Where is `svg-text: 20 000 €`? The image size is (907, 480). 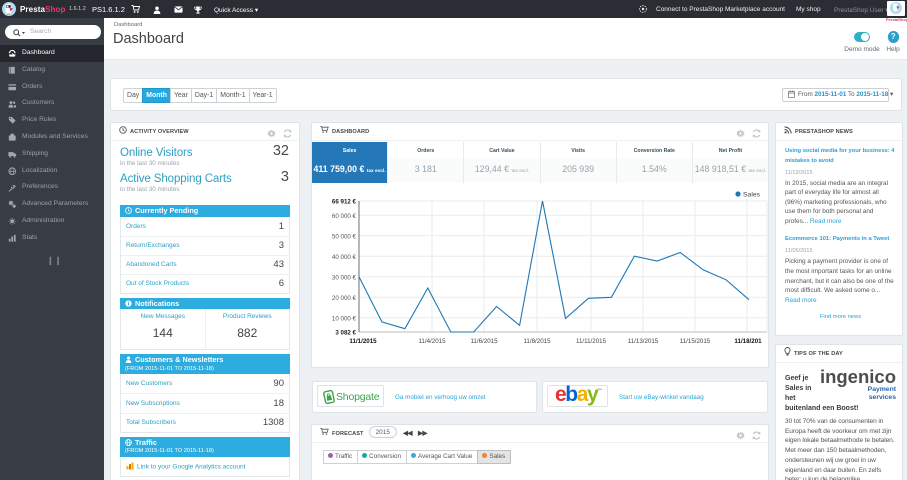 svg-text: 20 000 € is located at coordinates (344, 298).